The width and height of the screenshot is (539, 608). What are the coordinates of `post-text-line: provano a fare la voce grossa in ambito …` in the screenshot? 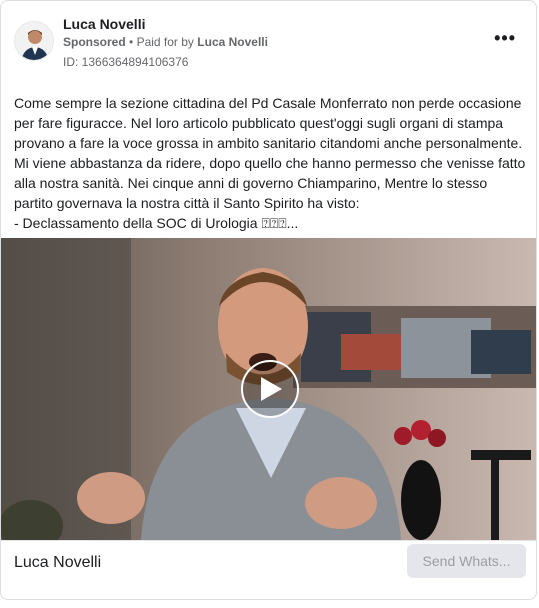 It's located at (268, 143).